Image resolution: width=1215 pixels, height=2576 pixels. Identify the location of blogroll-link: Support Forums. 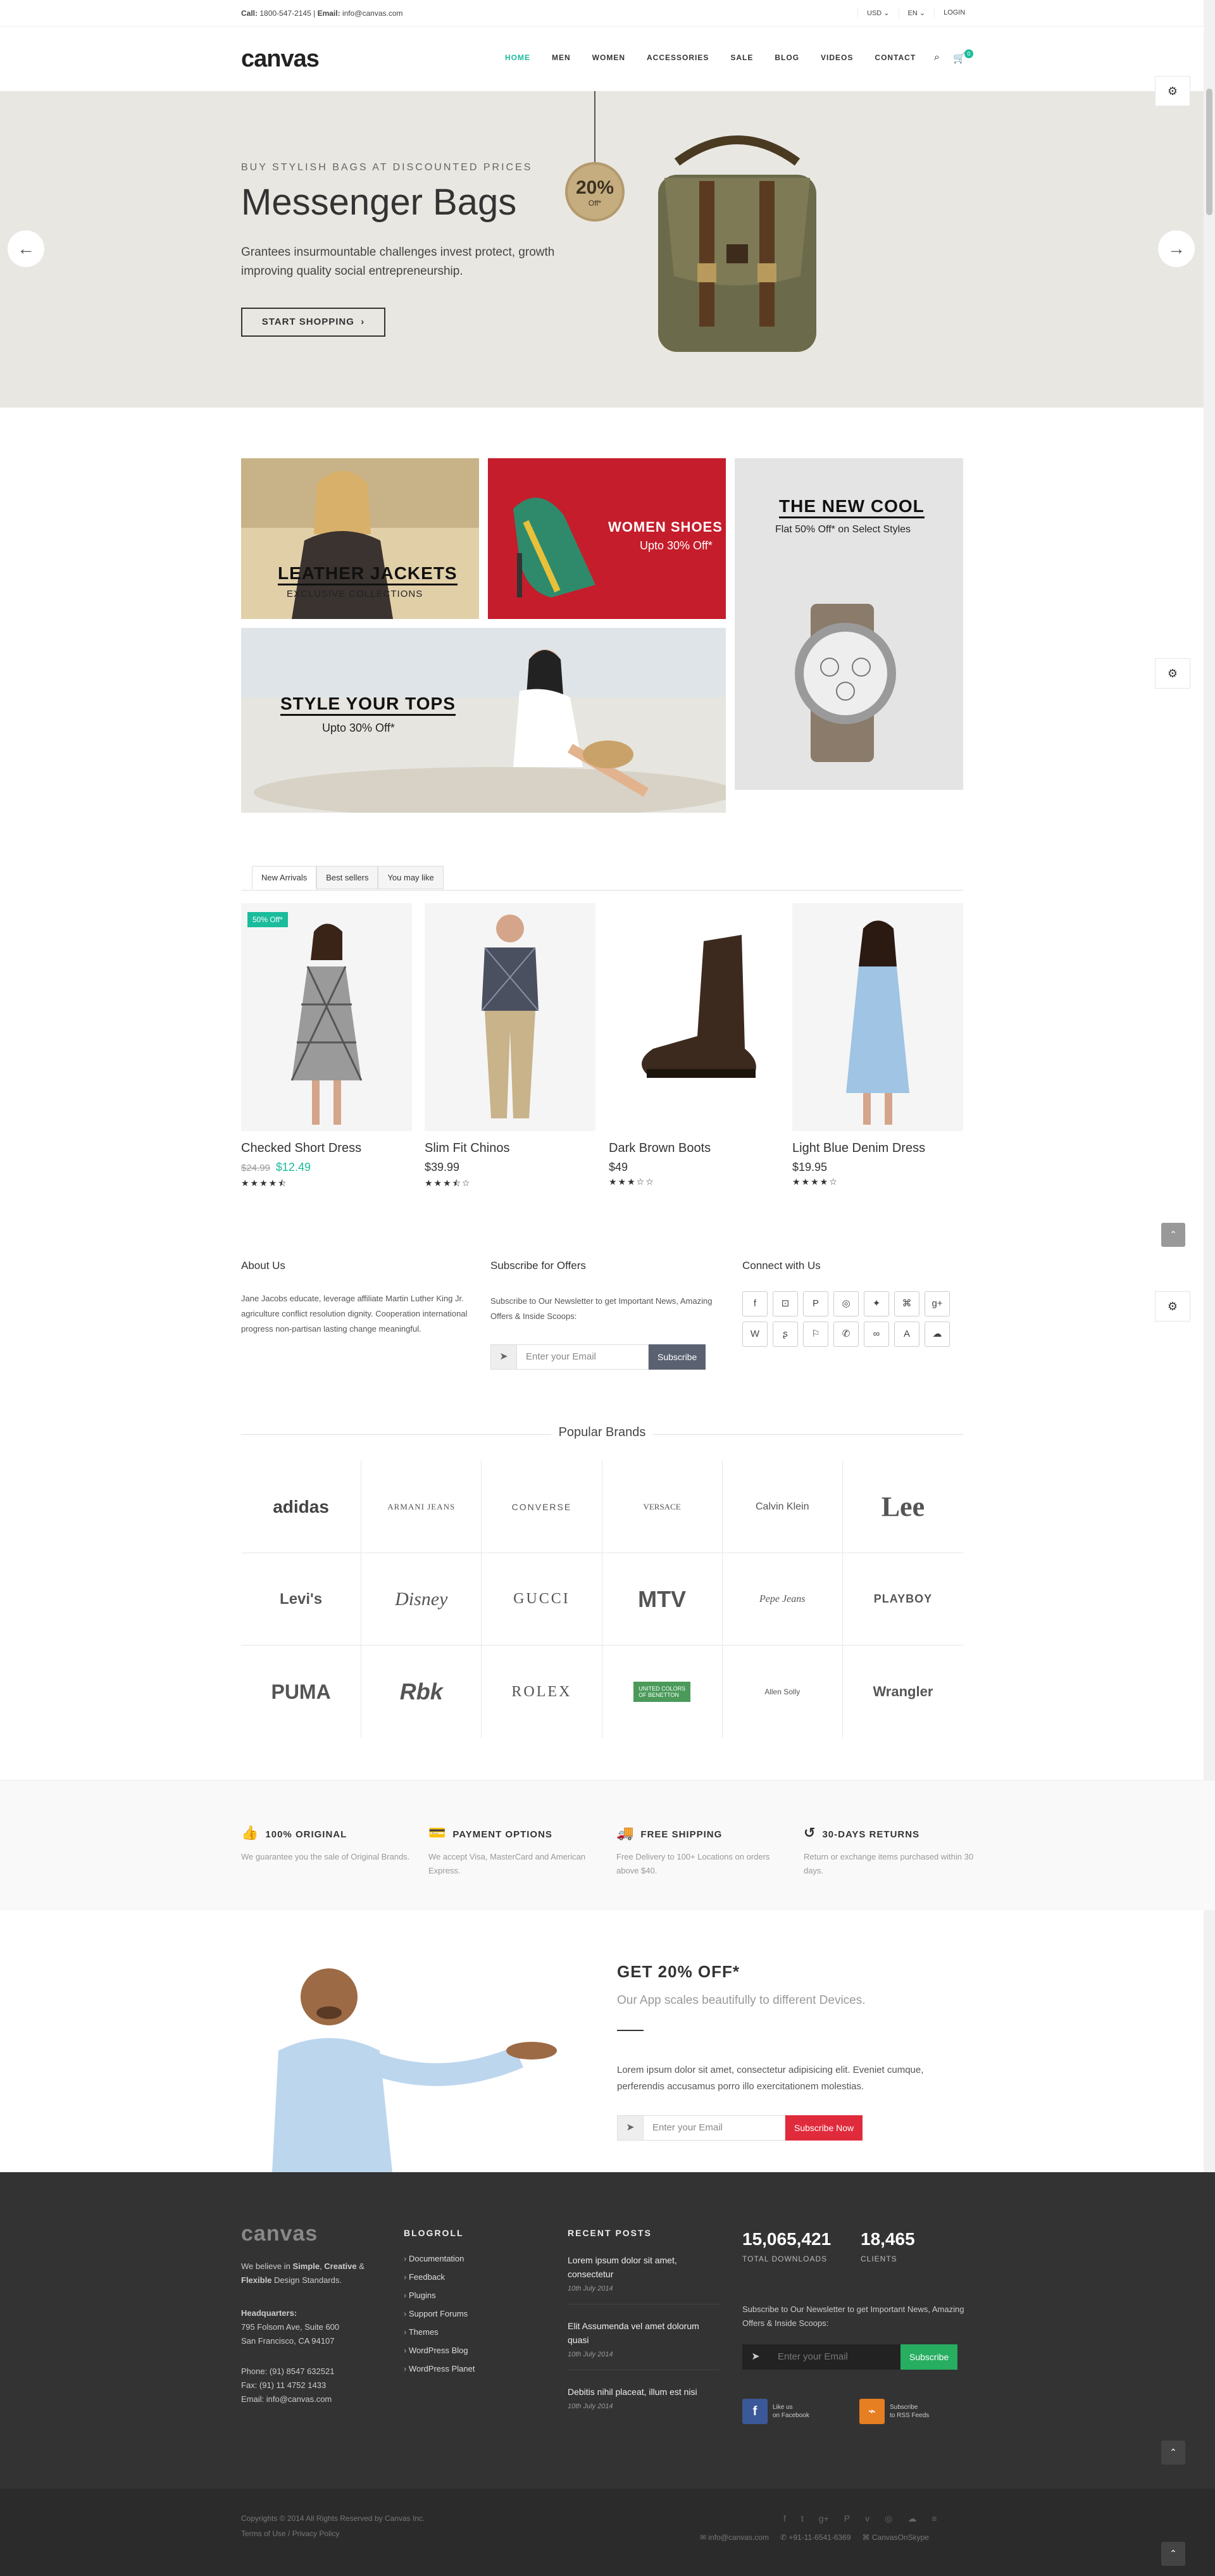
(439, 2313).